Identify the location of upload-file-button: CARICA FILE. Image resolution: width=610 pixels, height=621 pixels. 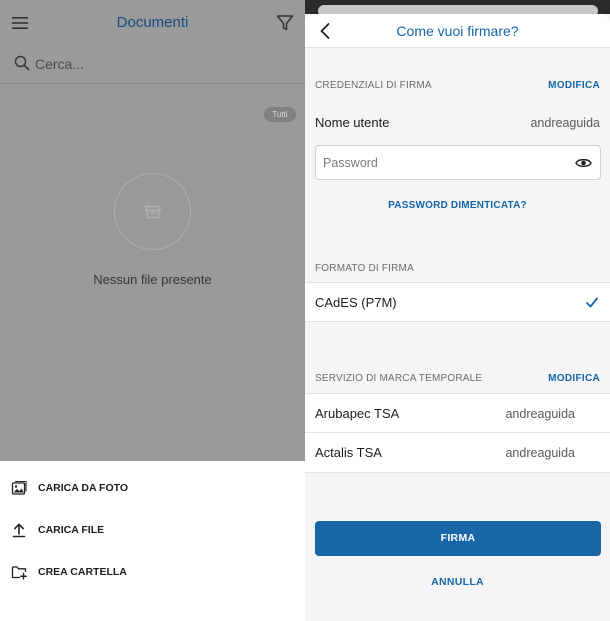
(152, 532).